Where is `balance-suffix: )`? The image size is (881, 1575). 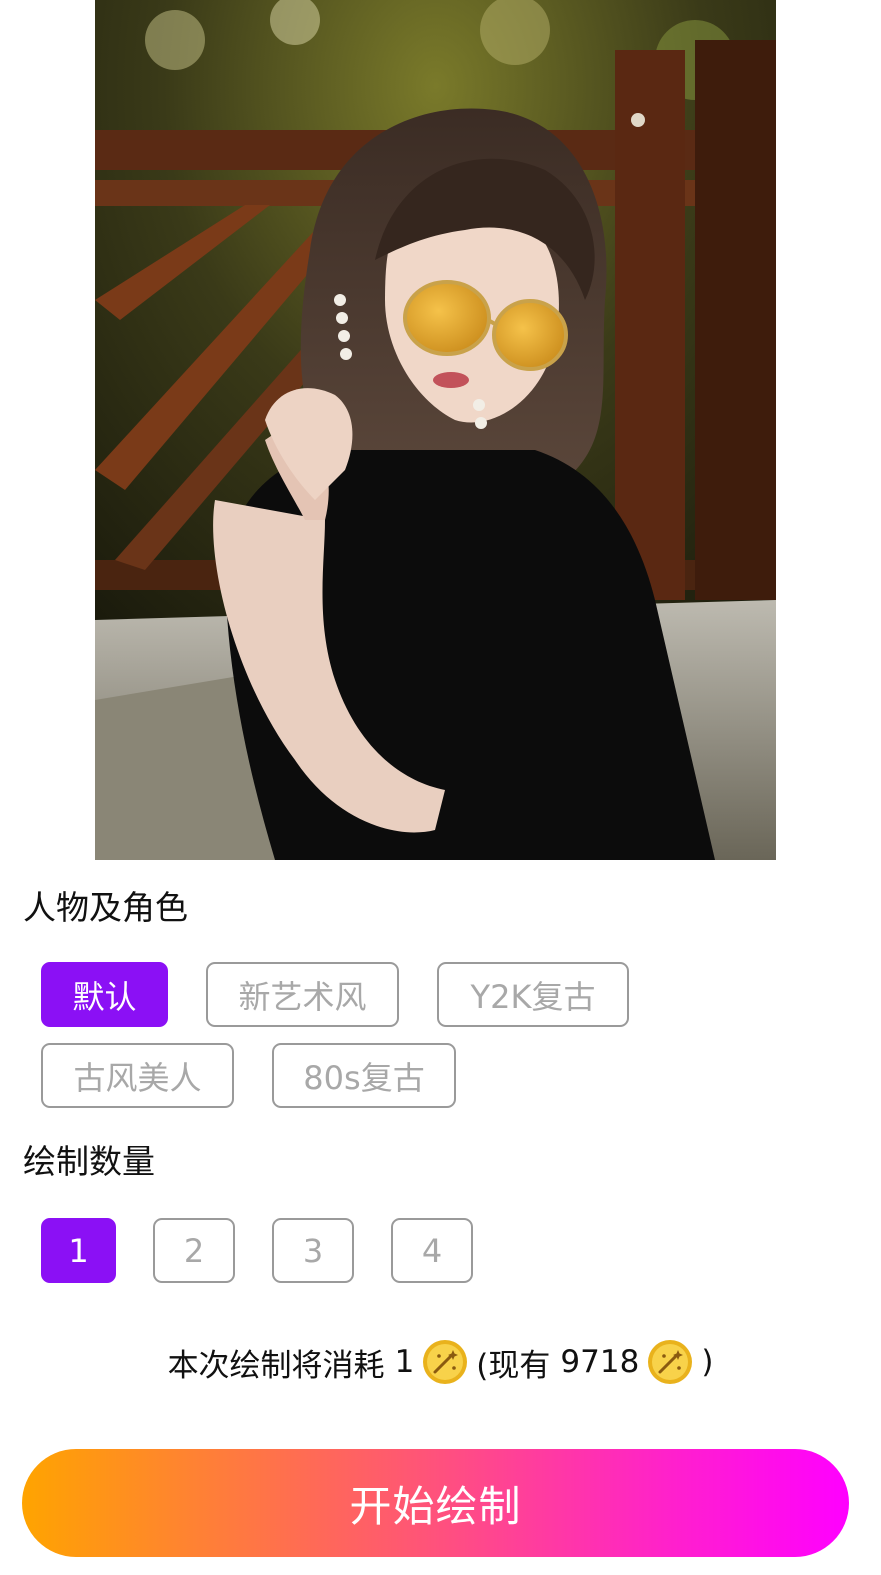 balance-suffix: ) is located at coordinates (707, 1362).